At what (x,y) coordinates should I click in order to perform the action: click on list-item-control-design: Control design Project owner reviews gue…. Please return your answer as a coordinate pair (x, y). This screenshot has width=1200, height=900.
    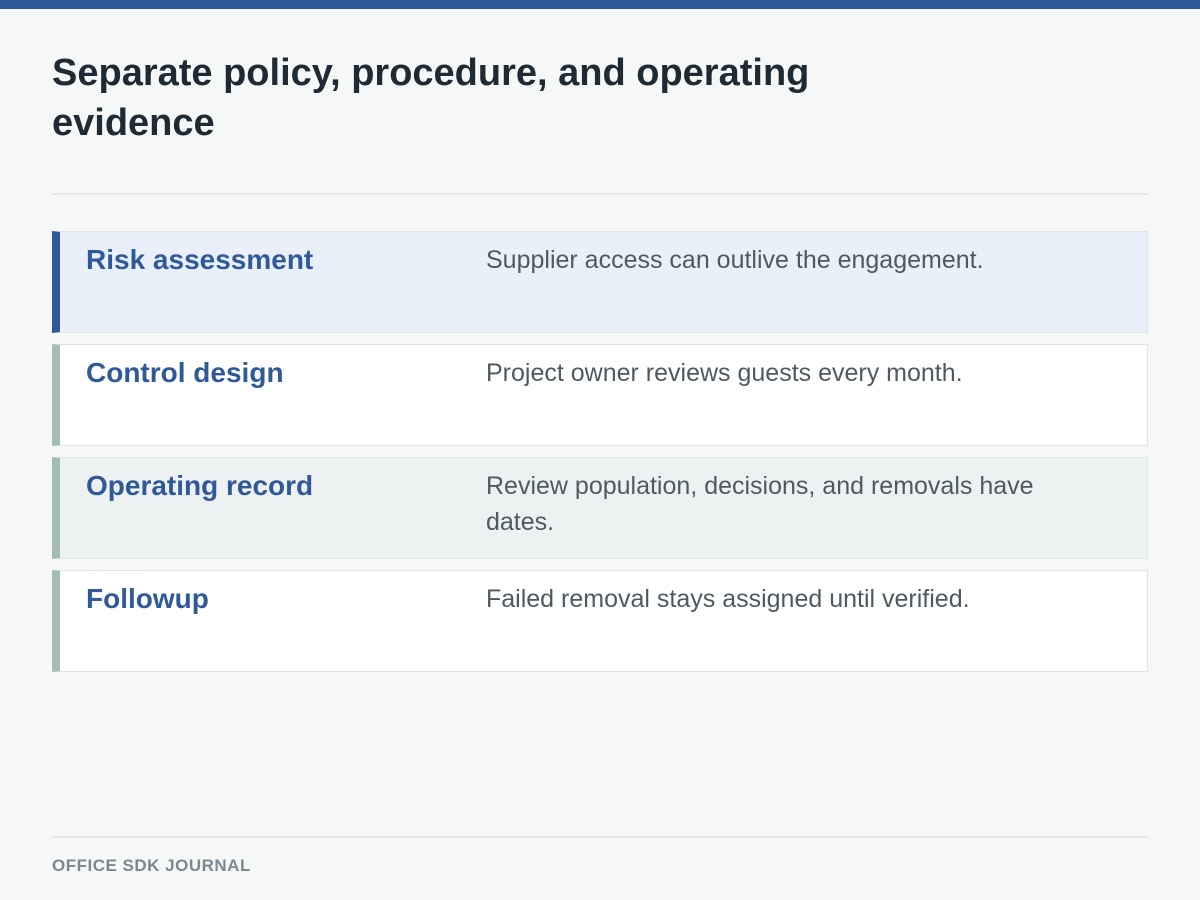
    Looking at the image, I should click on (600, 395).